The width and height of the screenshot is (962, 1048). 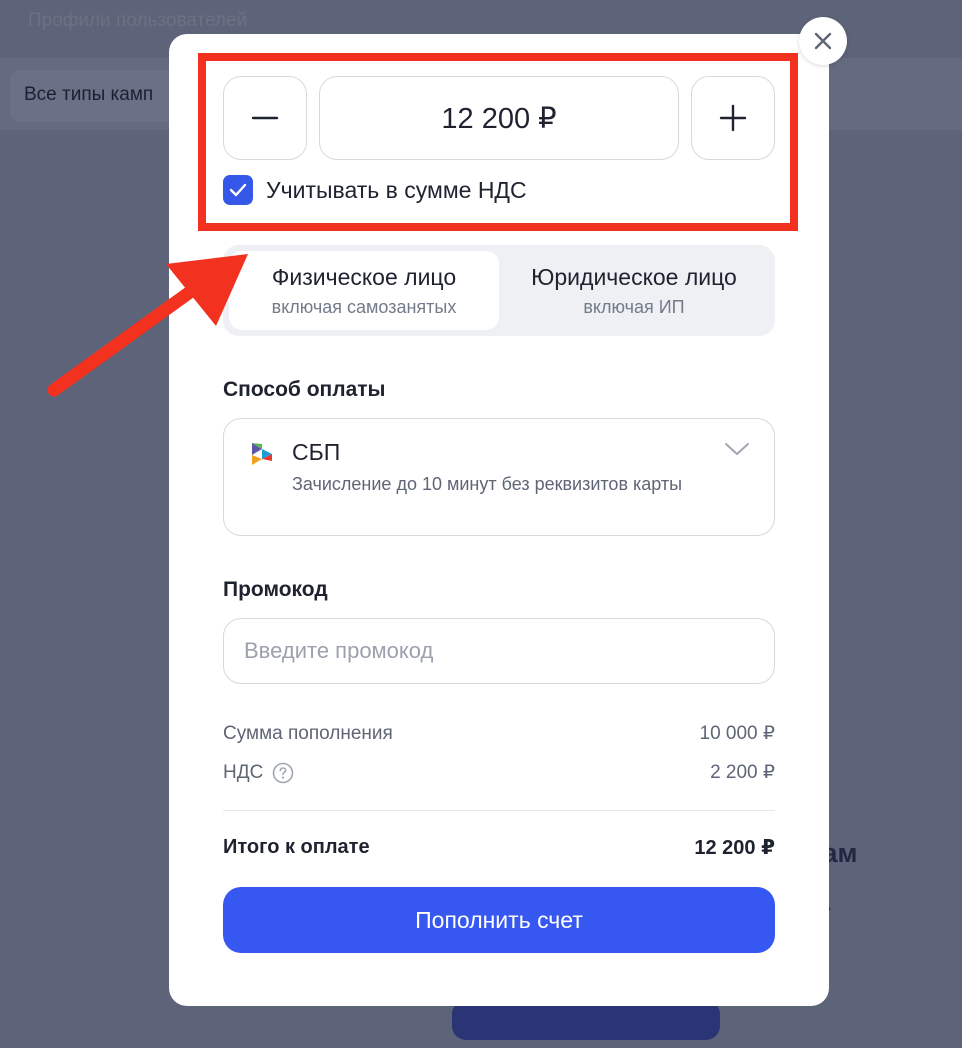 What do you see at coordinates (737, 449) in the screenshot?
I see `chevron-down-icon` at bounding box center [737, 449].